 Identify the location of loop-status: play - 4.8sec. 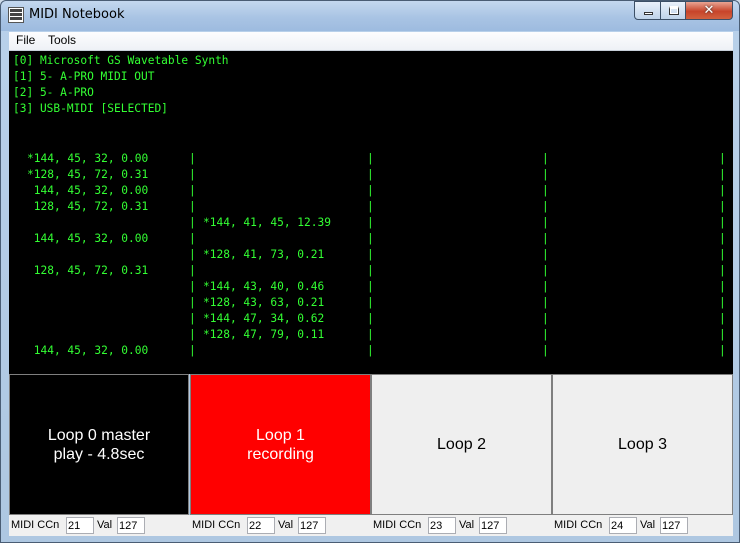
(99, 454).